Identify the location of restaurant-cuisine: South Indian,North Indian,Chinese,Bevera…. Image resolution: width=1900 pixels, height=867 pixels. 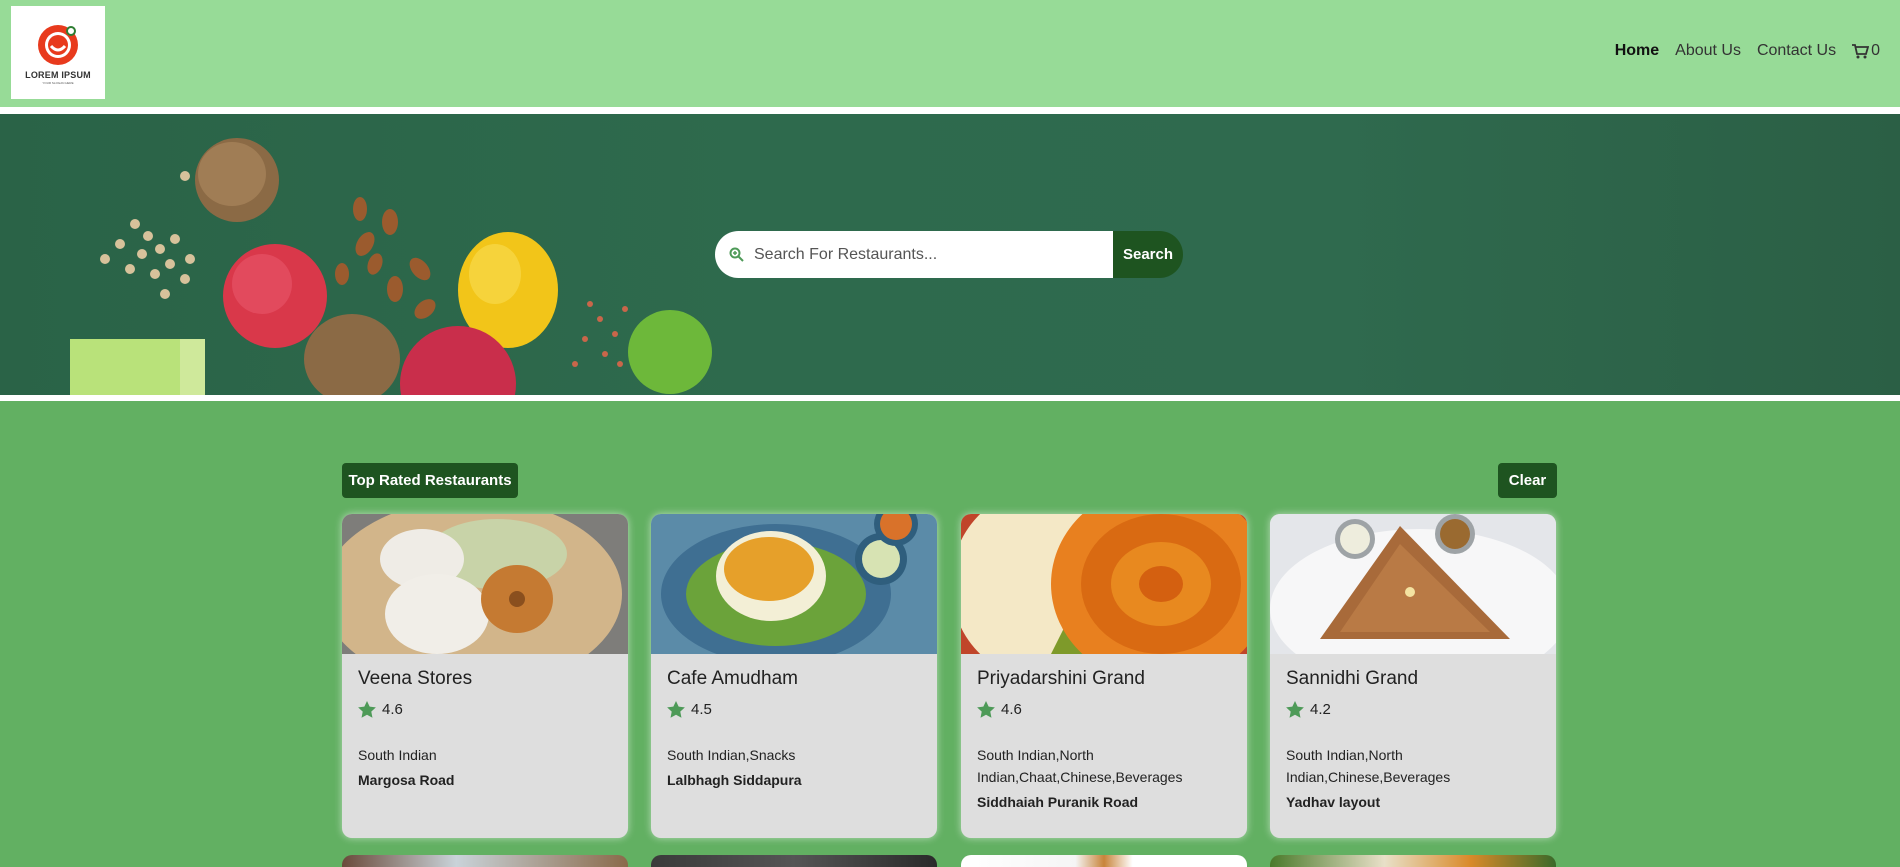
(1368, 766).